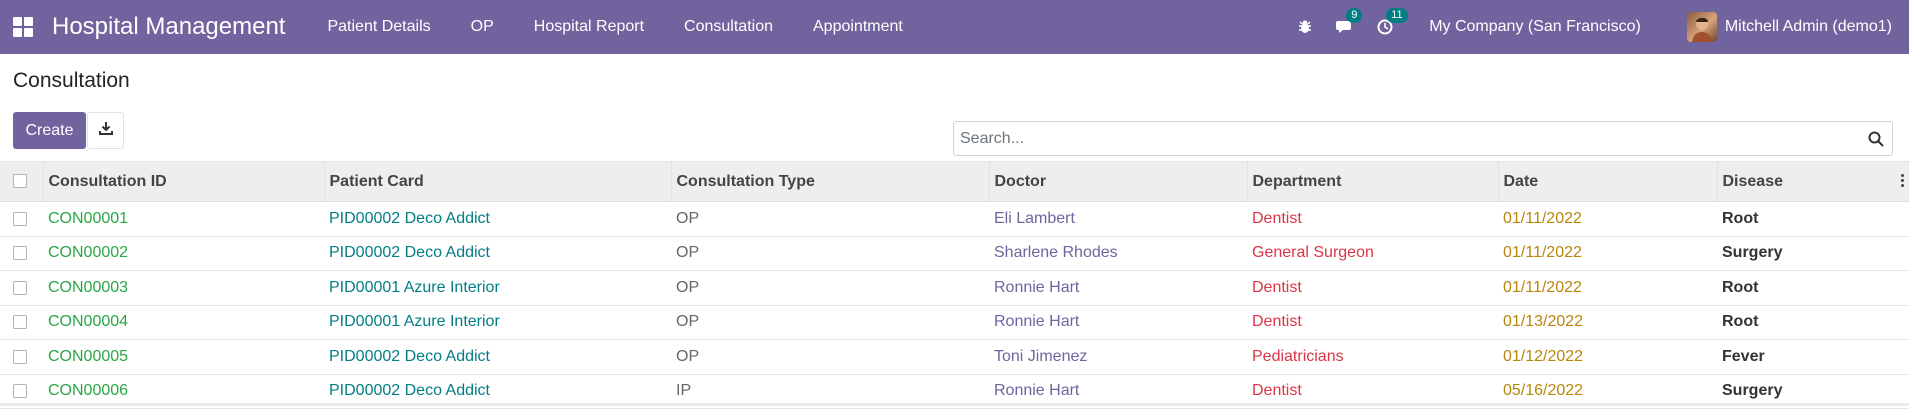  Describe the element at coordinates (858, 27) in the screenshot. I see `menu-item-appointment: Appointment` at that location.